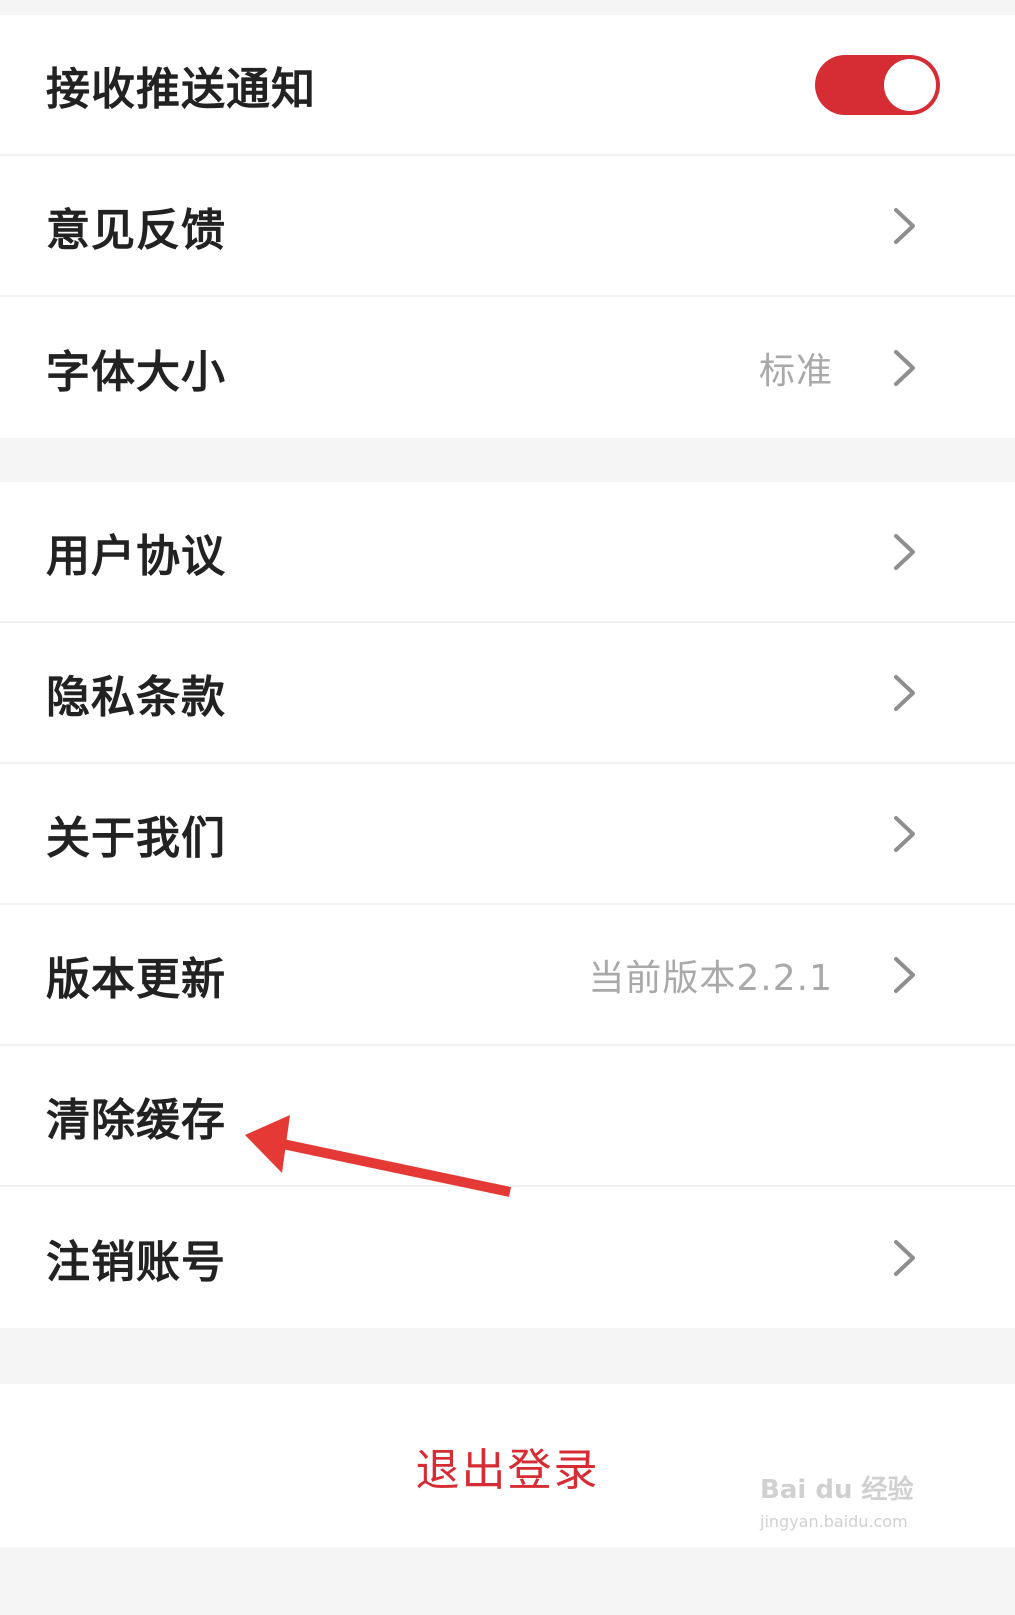  I want to click on version-update-label: 版本更新, so click(136, 979).